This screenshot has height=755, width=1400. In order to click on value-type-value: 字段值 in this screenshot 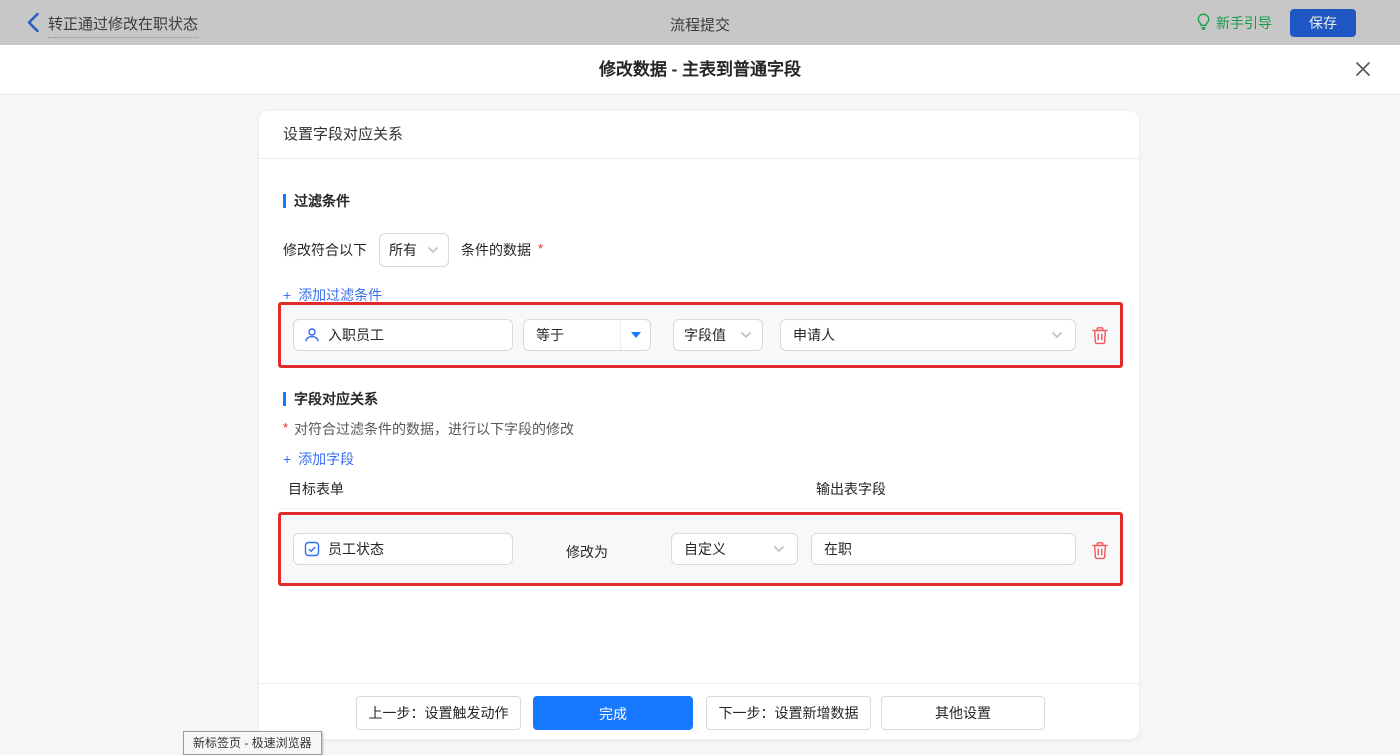, I will do `click(705, 335)`.